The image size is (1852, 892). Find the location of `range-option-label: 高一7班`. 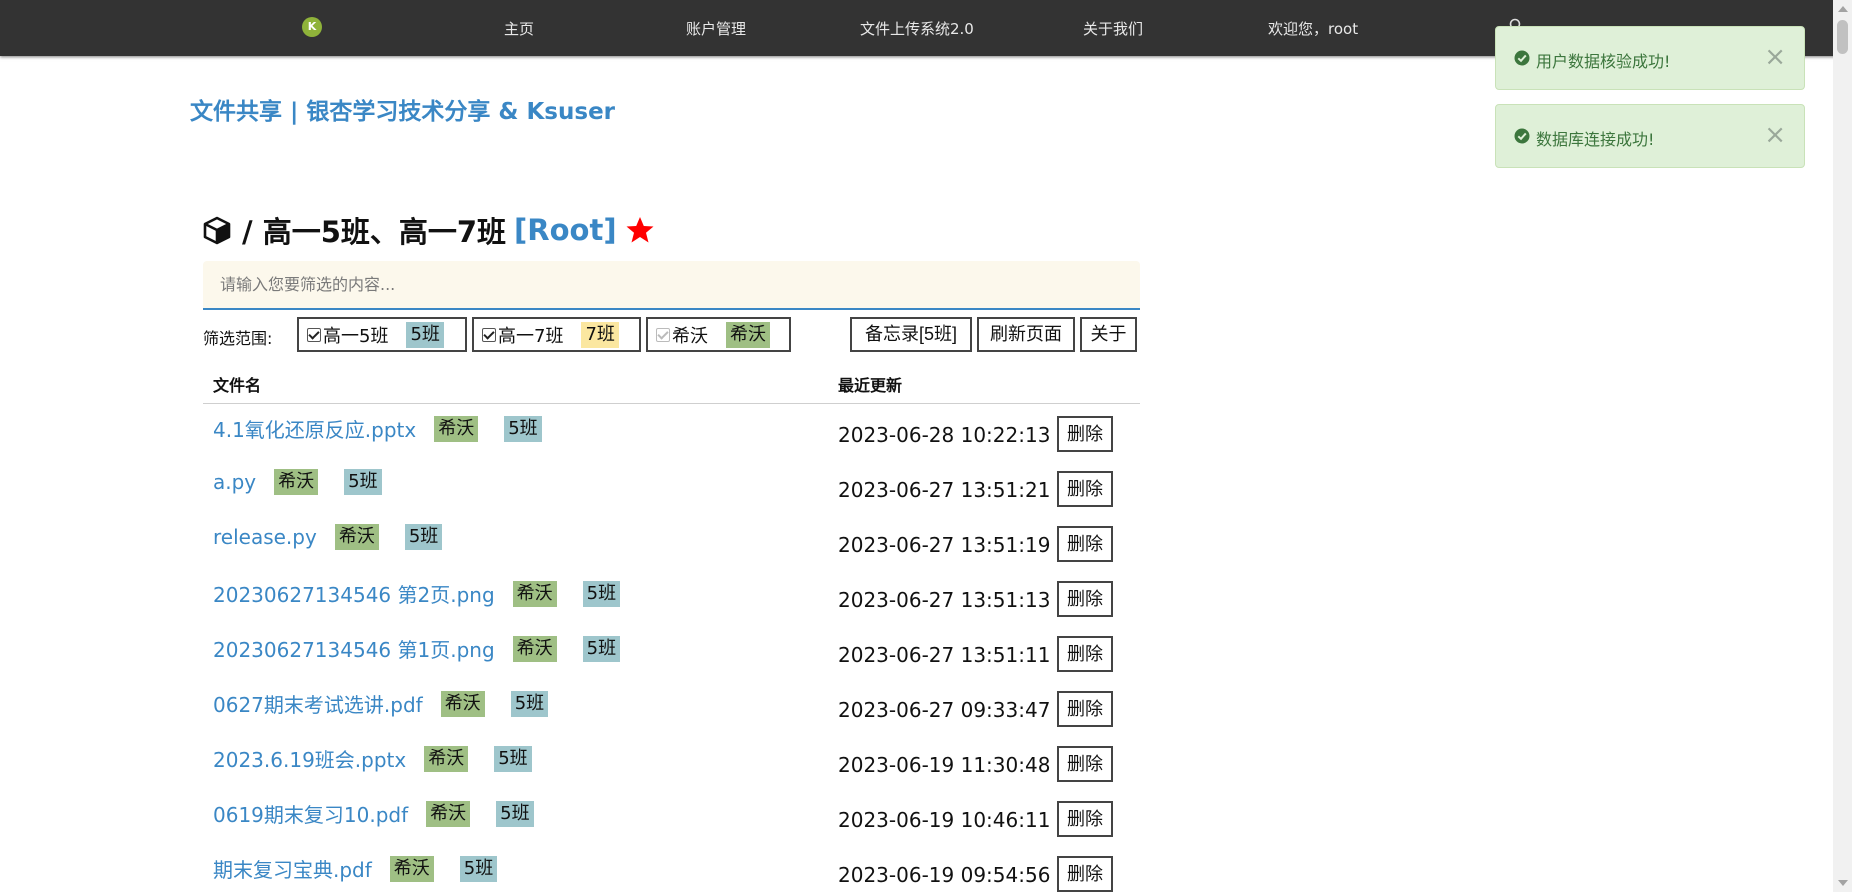

range-option-label: 高一7班 is located at coordinates (531, 336).